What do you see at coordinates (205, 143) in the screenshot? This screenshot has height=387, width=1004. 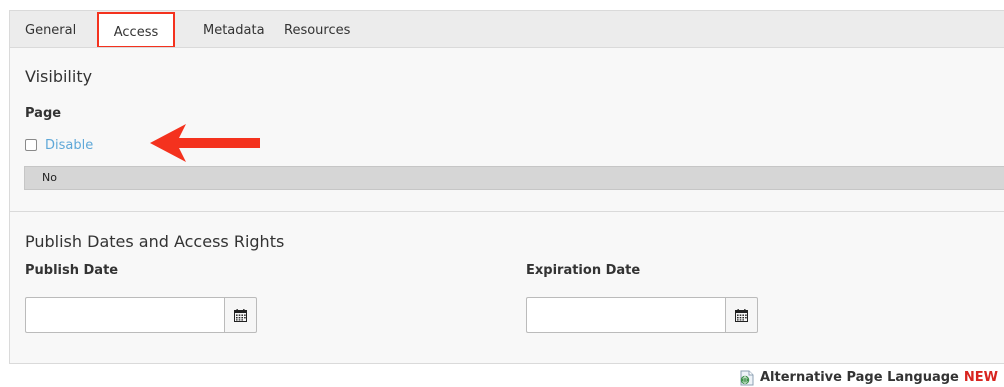 I see `annotation-arrow` at bounding box center [205, 143].